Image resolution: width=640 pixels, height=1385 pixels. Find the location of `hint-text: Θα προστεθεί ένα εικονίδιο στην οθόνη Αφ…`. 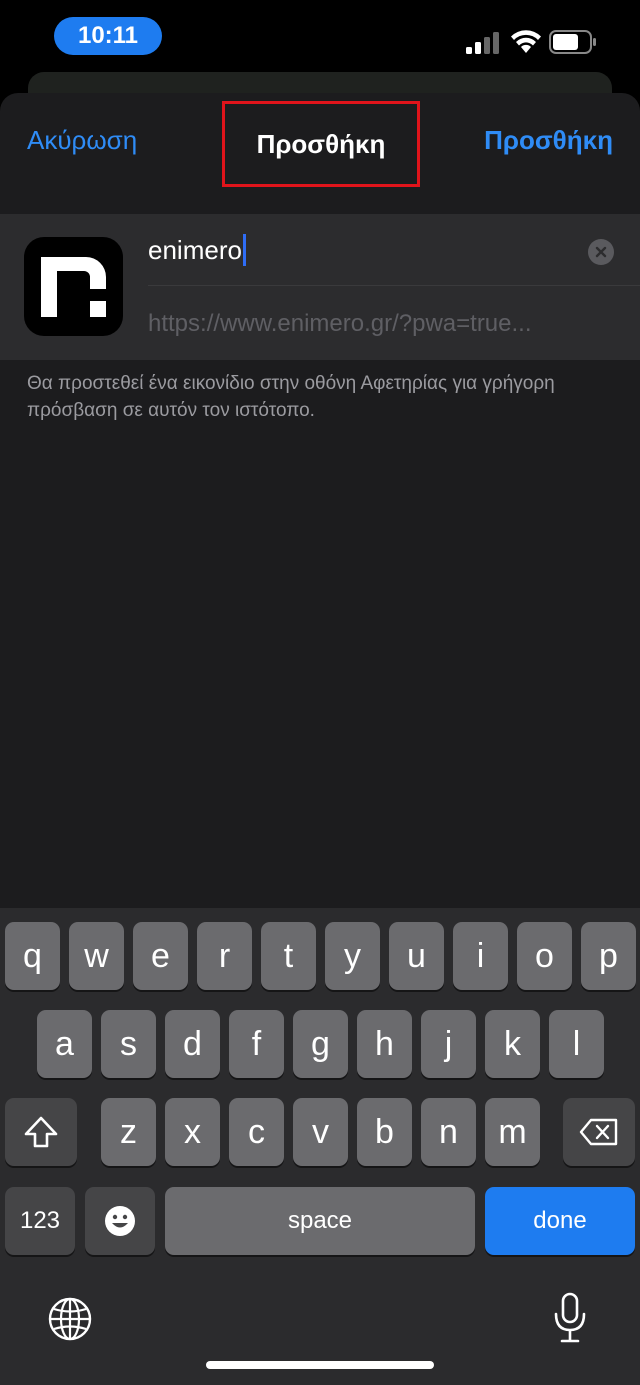

hint-text: Θα προστεθεί ένα εικονίδιο στην οθόνη Αφ… is located at coordinates (291, 397).